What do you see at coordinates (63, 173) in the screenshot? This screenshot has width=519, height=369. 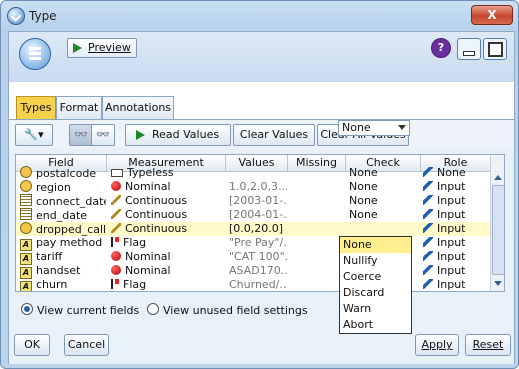 I see `field-cell: postalcode` at bounding box center [63, 173].